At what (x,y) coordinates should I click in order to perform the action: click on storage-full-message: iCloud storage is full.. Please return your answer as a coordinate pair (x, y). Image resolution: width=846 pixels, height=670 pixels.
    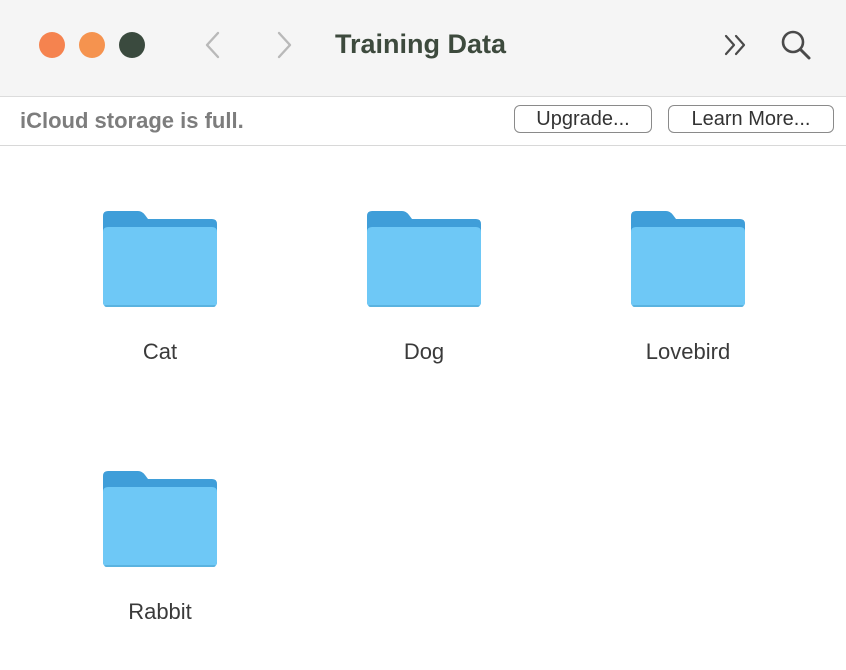
    Looking at the image, I should click on (132, 120).